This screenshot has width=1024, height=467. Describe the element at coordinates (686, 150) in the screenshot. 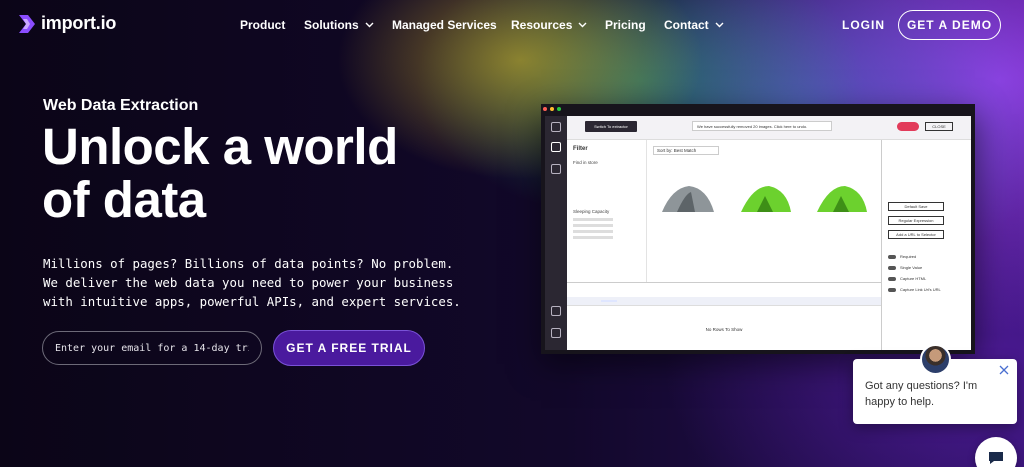

I see `sort-dropdown: Sort by: Best Match` at that location.